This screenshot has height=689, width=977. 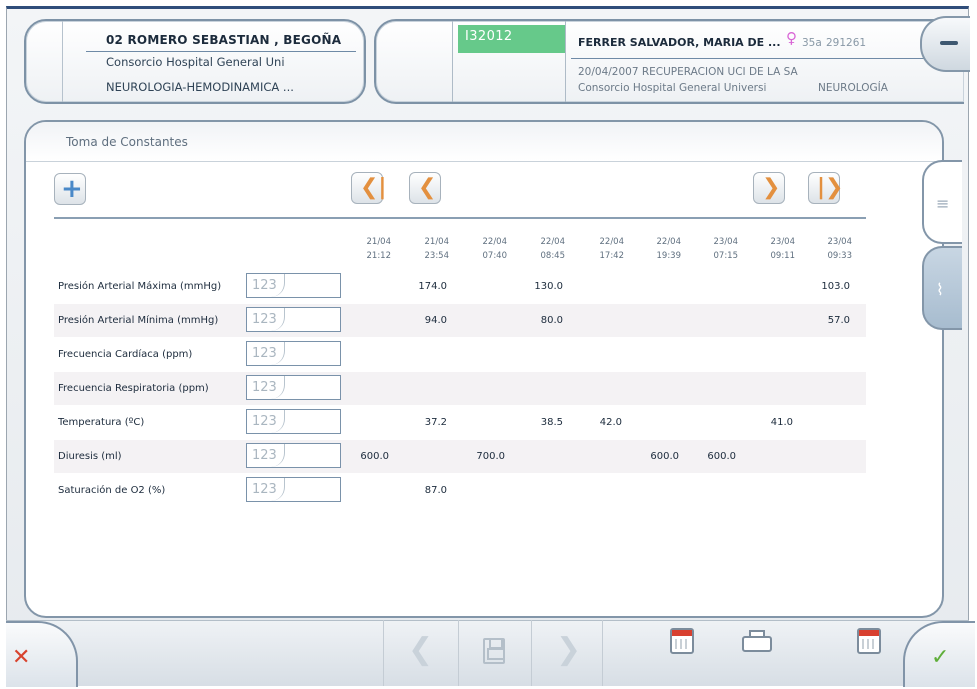 I want to click on list-icon: ≡, so click(x=943, y=203).